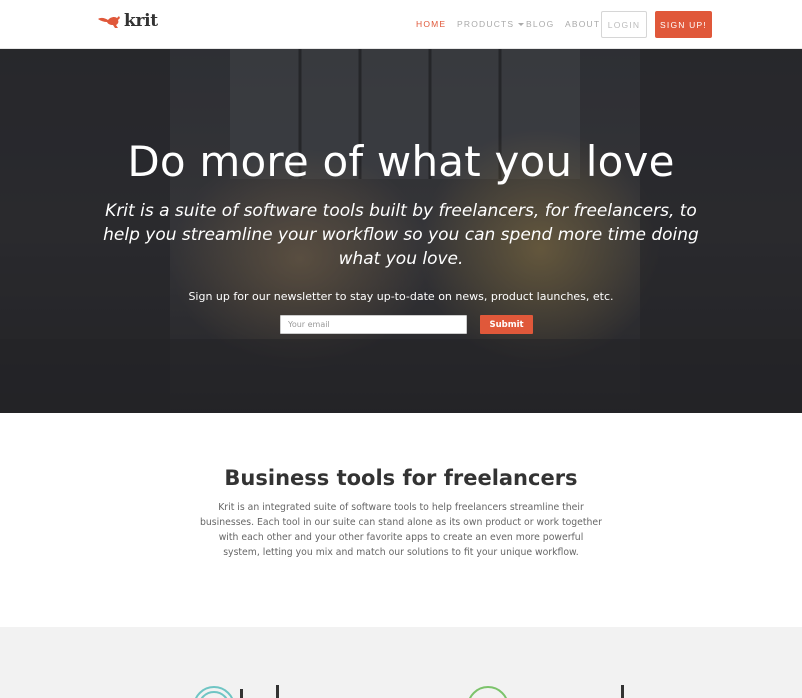 The image size is (802, 698). I want to click on brand-logo: krit, so click(127, 21).